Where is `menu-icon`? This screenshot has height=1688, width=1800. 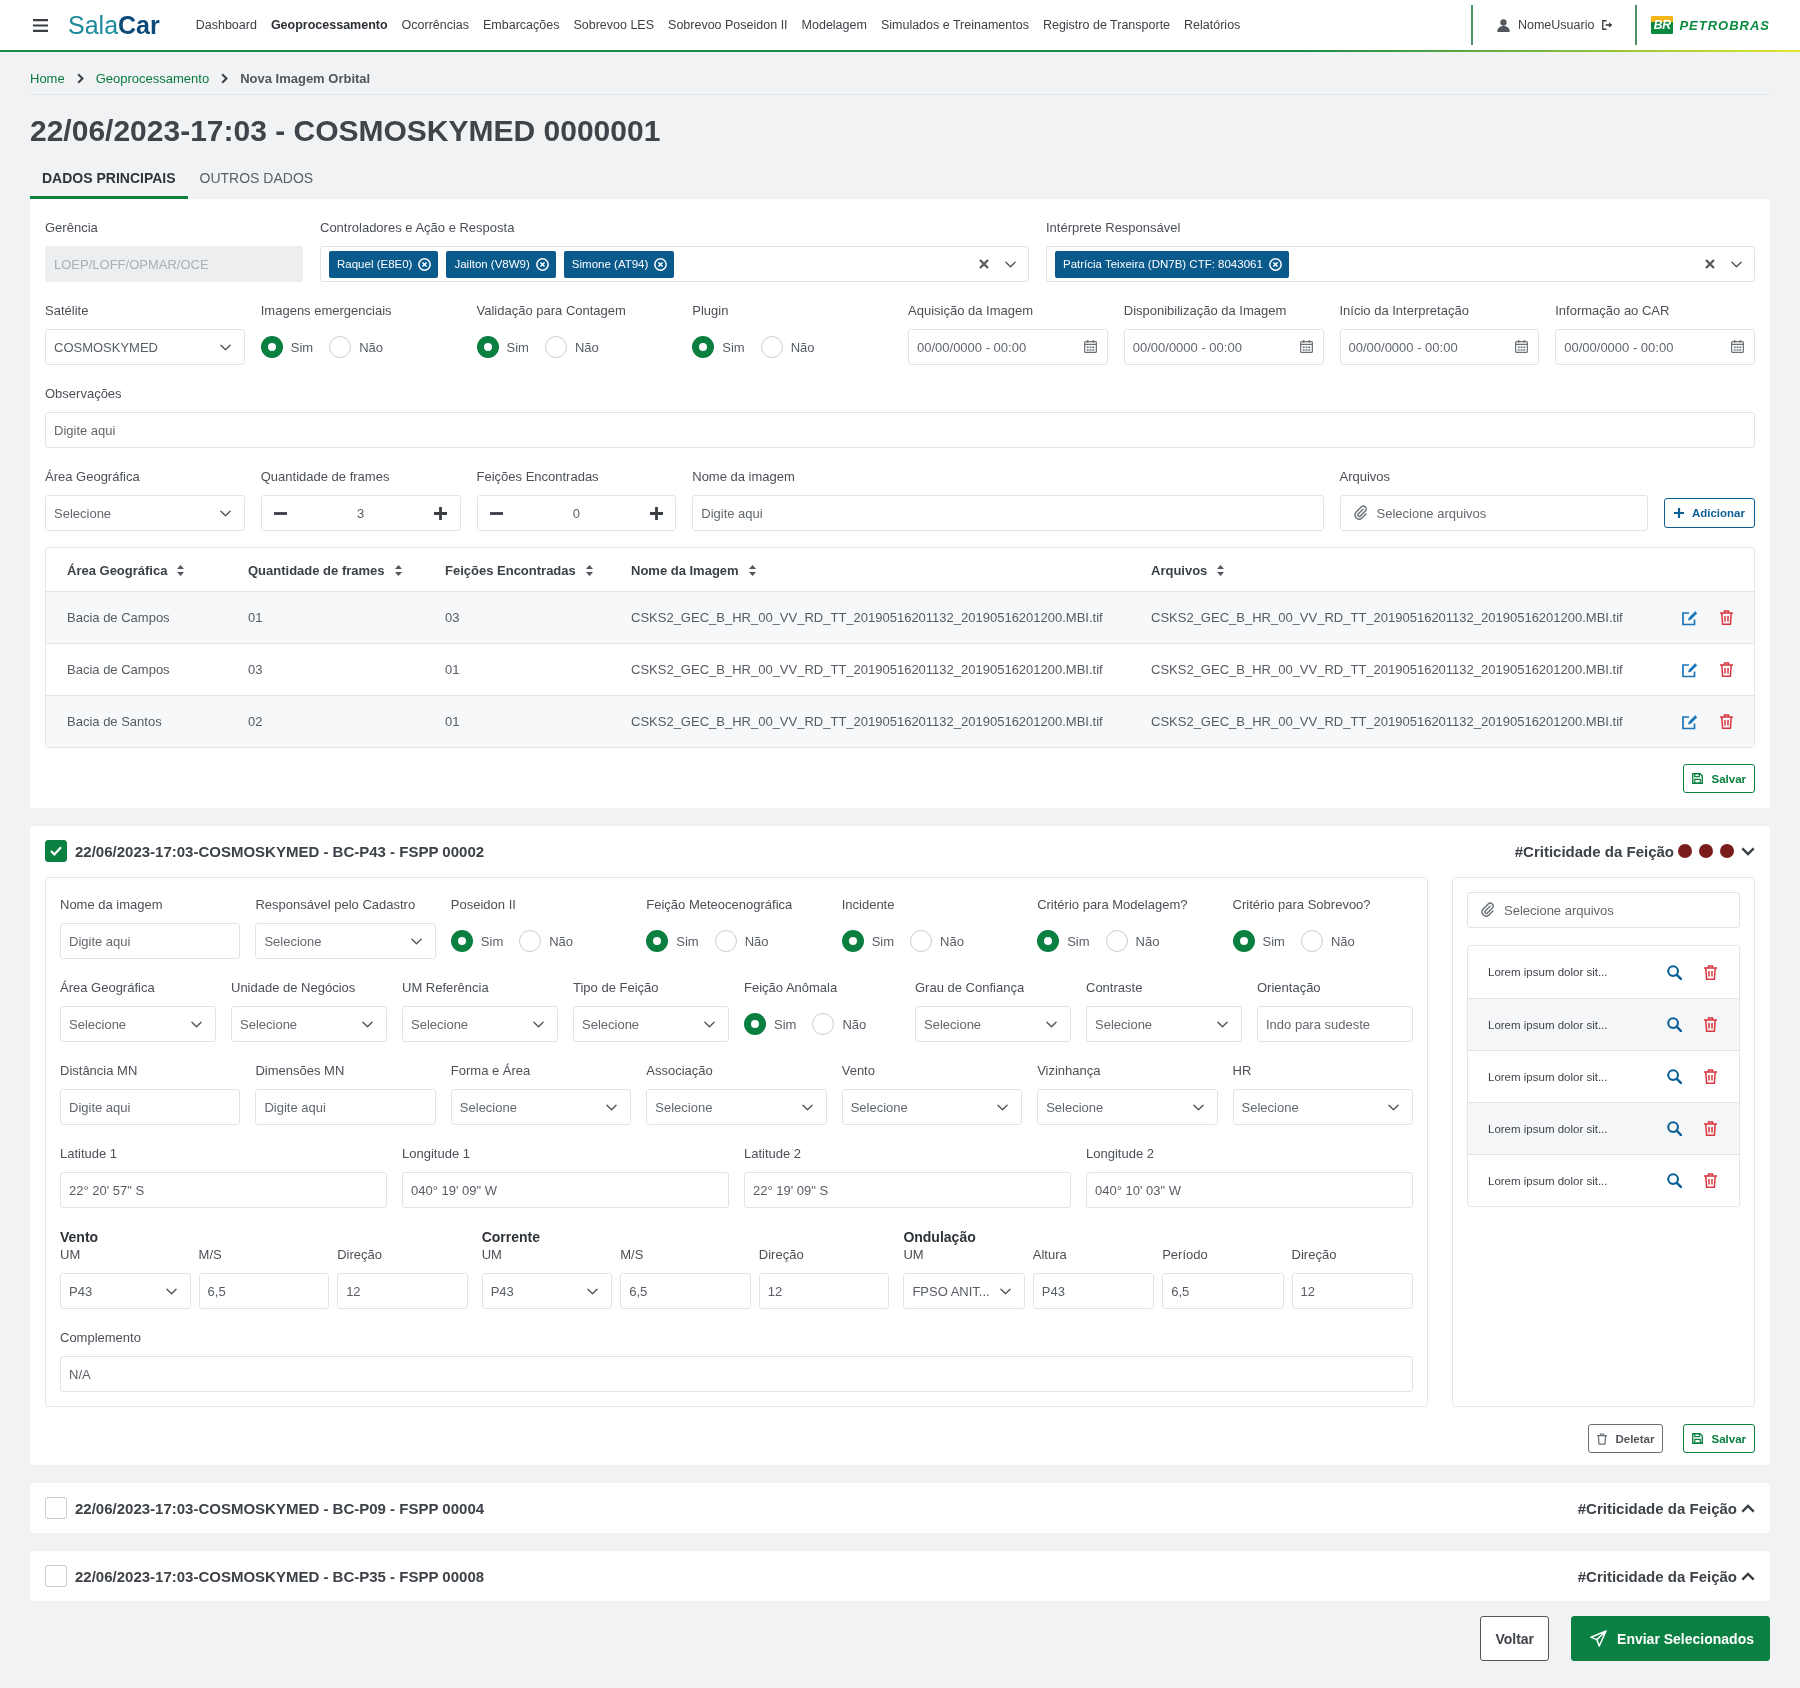 menu-icon is located at coordinates (40, 25).